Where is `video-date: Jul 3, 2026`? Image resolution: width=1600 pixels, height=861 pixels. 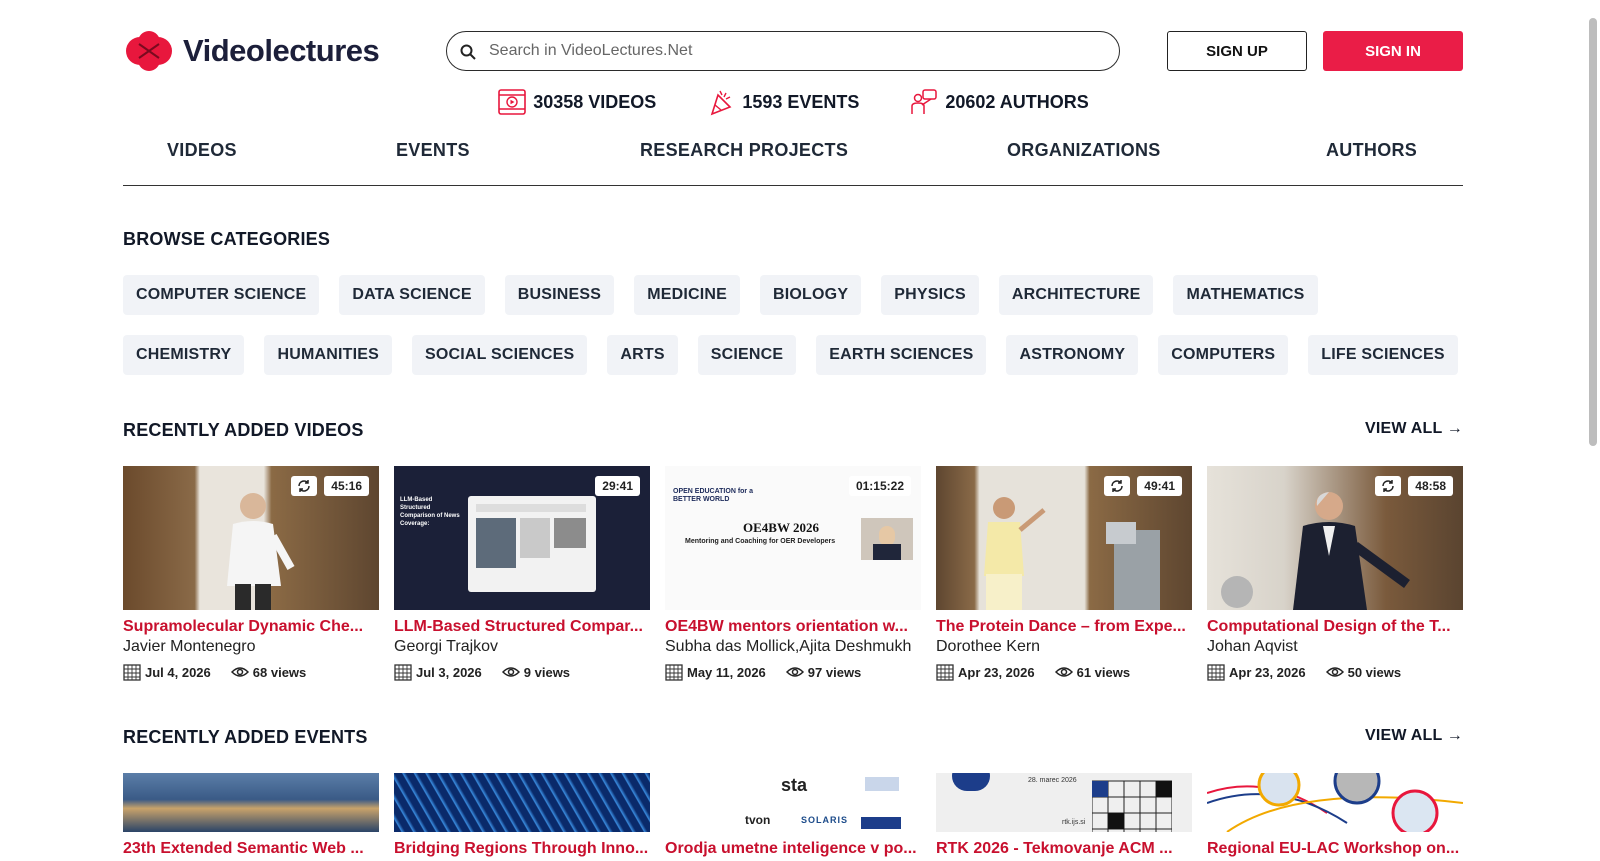 video-date: Jul 3, 2026 is located at coordinates (438, 672).